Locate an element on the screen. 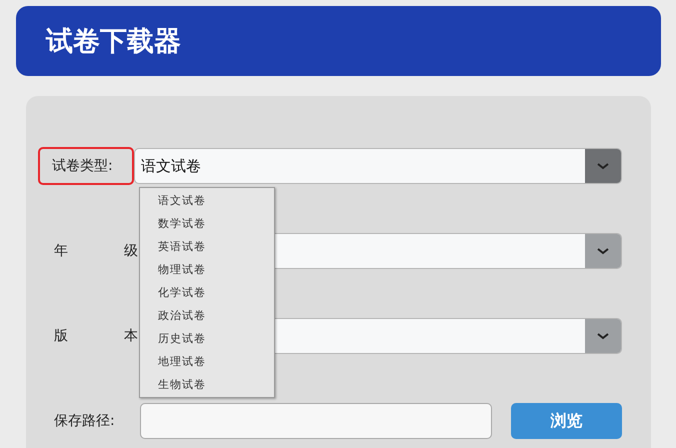  select-field: 语文试卷 is located at coordinates (378, 166).